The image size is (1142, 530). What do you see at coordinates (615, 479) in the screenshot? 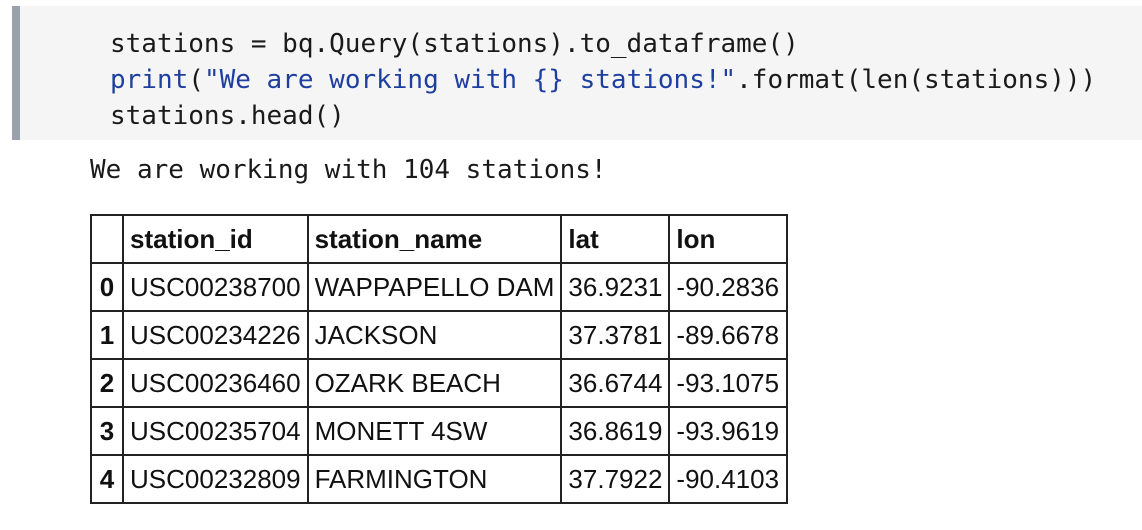
I see `cell-lat: 37.7922` at bounding box center [615, 479].